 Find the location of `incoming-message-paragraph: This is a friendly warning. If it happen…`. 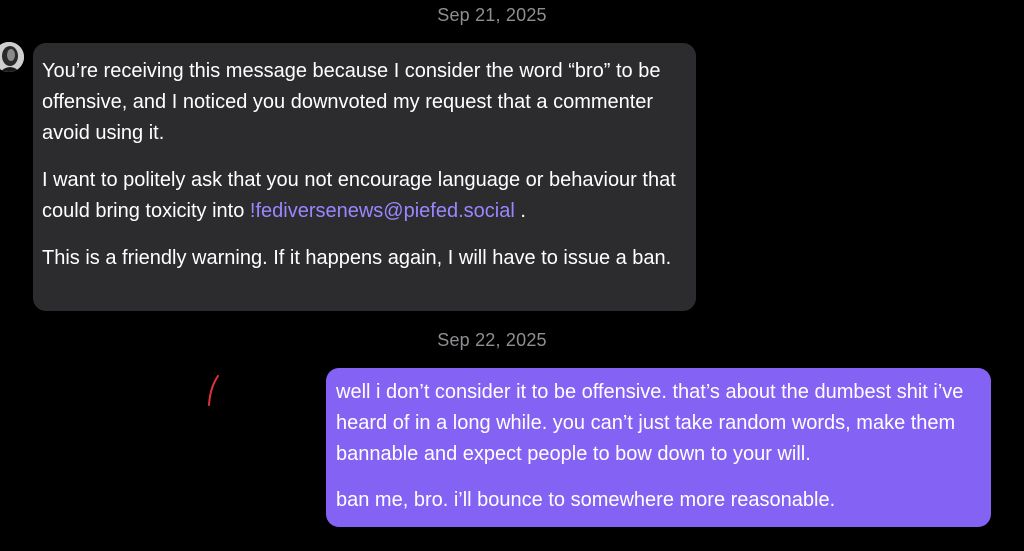

incoming-message-paragraph: This is a friendly warning. If it happen… is located at coordinates (357, 258).